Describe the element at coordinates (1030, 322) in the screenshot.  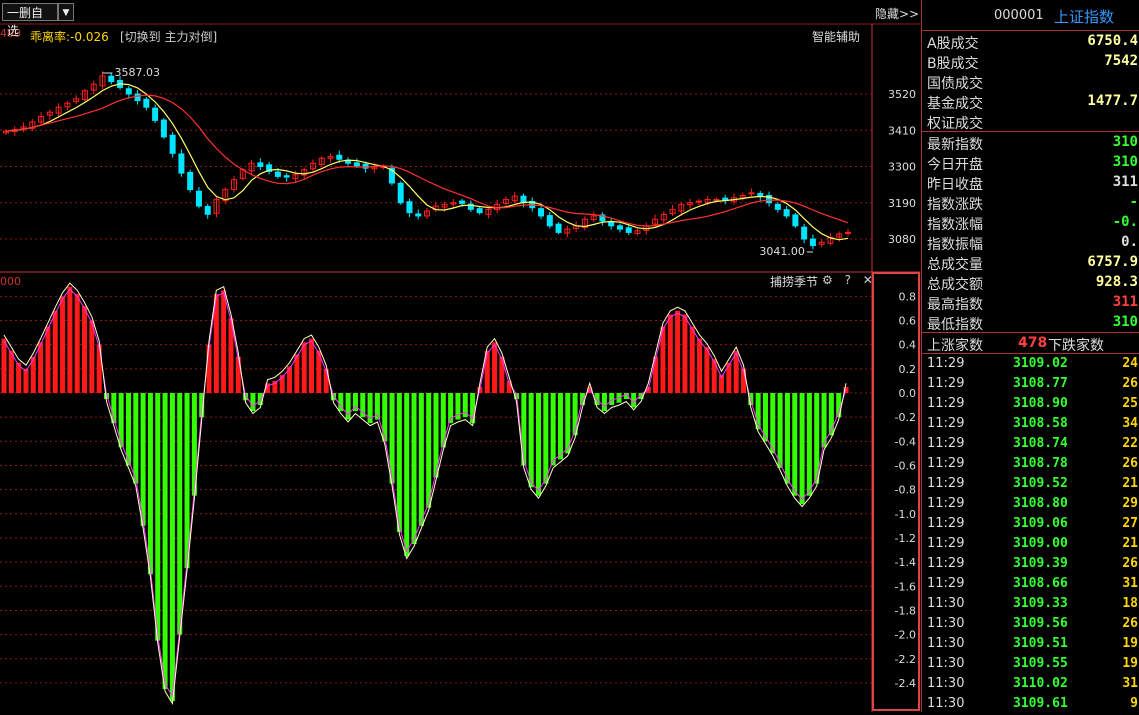
I see `quote-row: 最低指数 310` at that location.